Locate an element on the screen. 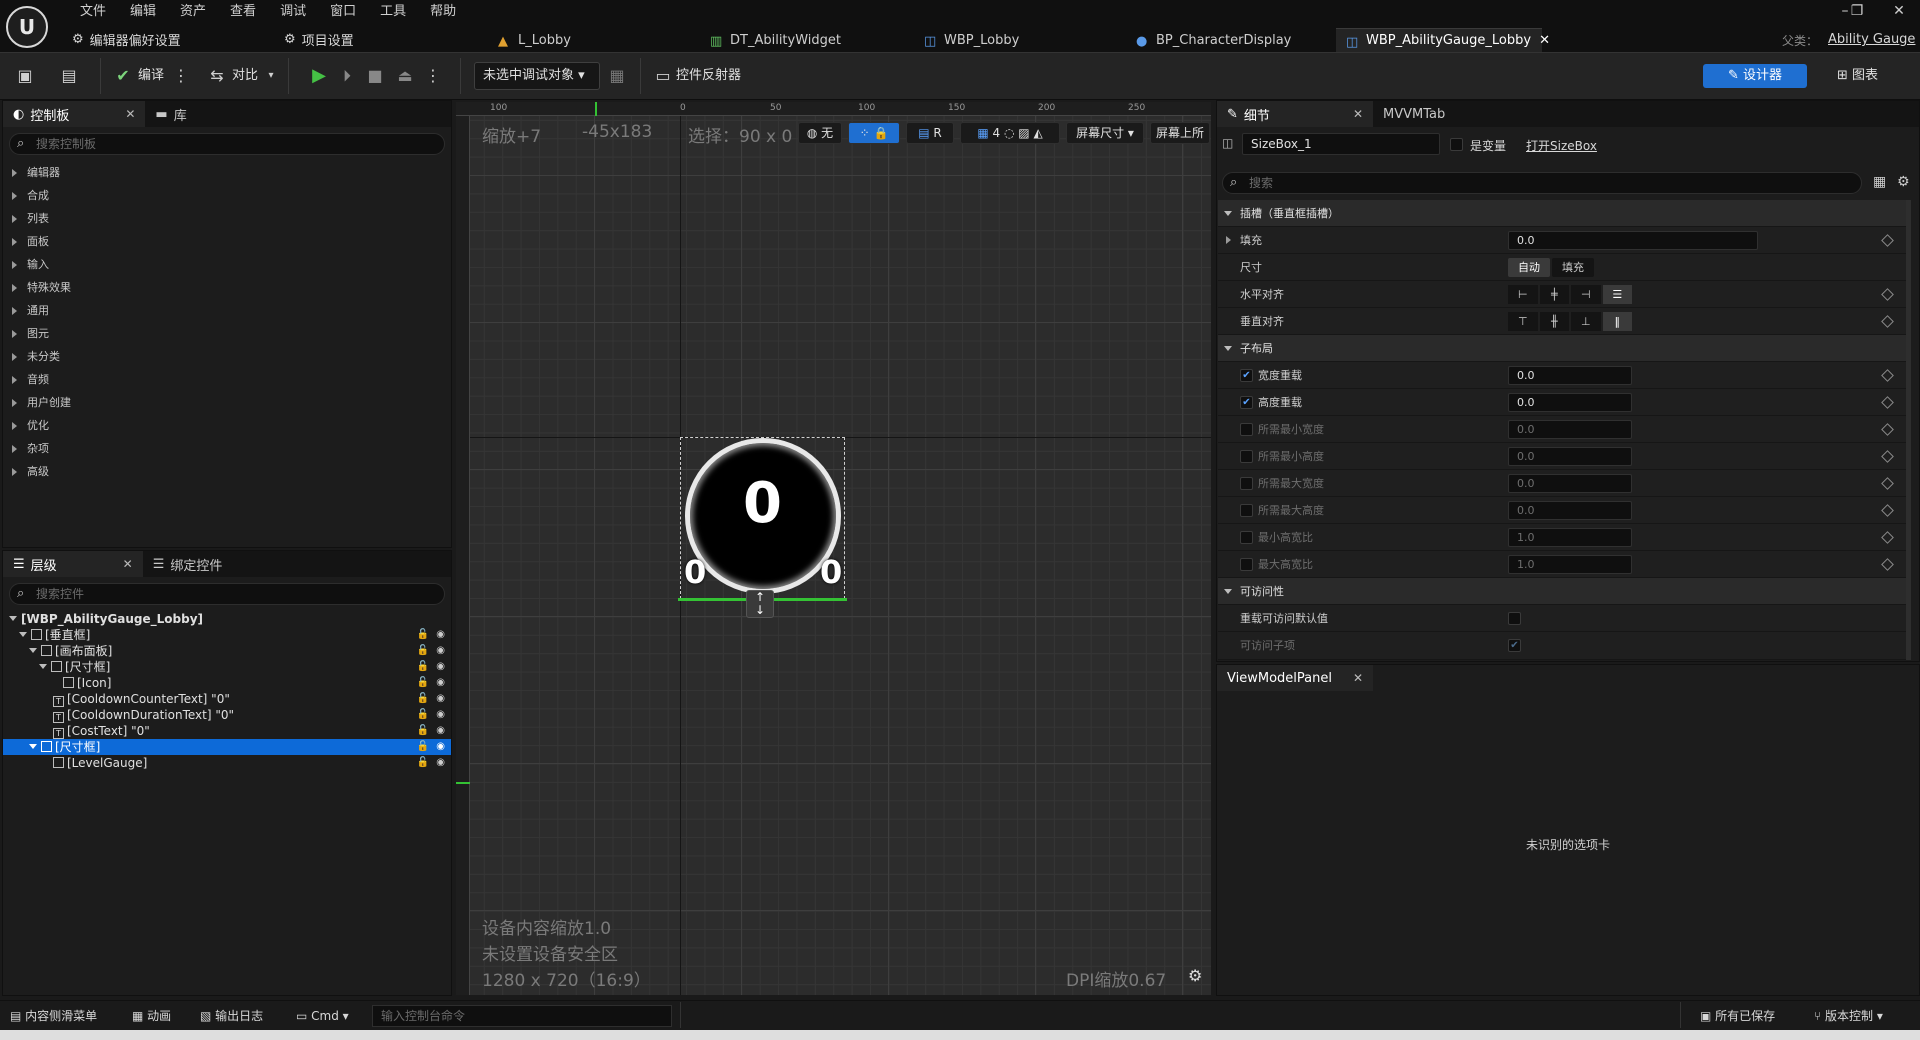 The image size is (1920, 1040). screen-size-dropdown: 屏幕尺寸 ▾ is located at coordinates (1105, 133).